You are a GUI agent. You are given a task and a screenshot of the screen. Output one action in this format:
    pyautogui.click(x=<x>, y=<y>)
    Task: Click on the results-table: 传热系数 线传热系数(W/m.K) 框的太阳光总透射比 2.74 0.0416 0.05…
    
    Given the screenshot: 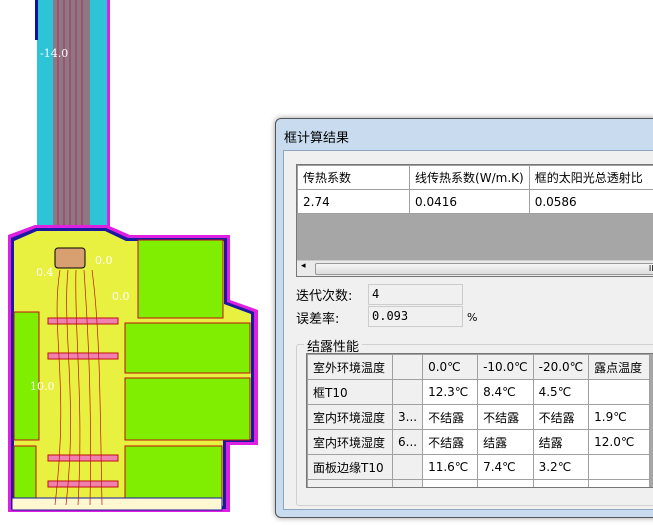 What is the action you would take?
    pyautogui.click(x=475, y=189)
    